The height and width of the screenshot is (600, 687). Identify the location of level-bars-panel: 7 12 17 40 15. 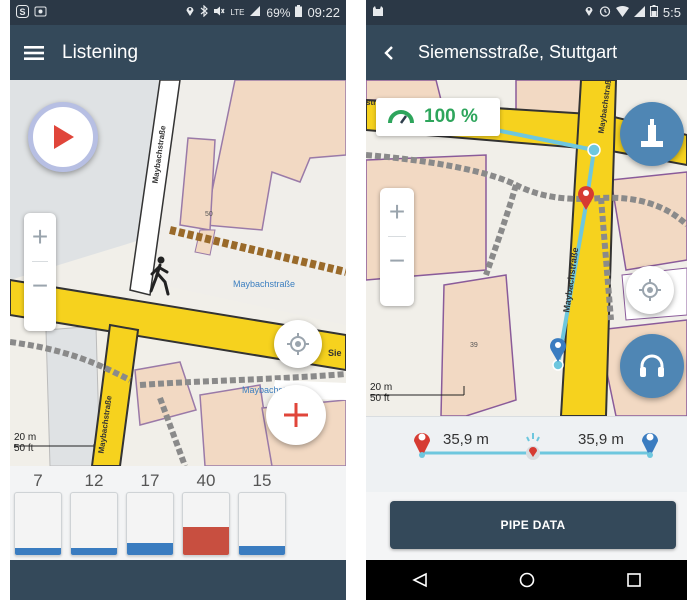
(178, 513).